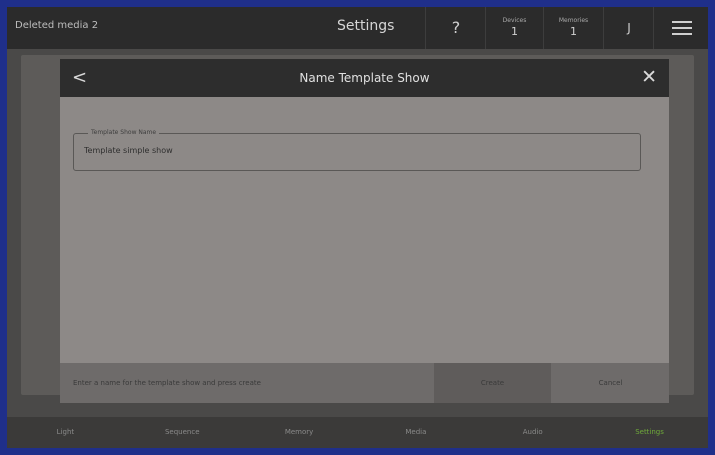 The width and height of the screenshot is (715, 455). I want to click on page-title: Settings, so click(366, 26).